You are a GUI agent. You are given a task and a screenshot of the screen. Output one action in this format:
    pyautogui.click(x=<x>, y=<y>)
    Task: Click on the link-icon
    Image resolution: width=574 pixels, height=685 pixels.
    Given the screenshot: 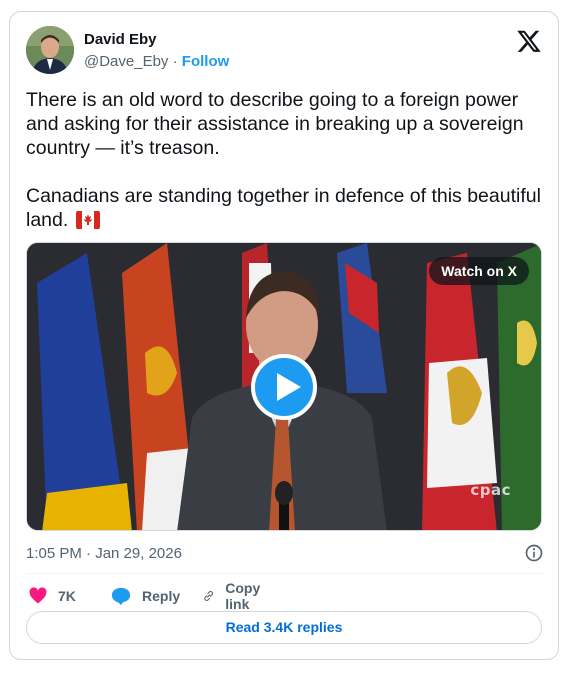 What is the action you would take?
    pyautogui.click(x=208, y=596)
    